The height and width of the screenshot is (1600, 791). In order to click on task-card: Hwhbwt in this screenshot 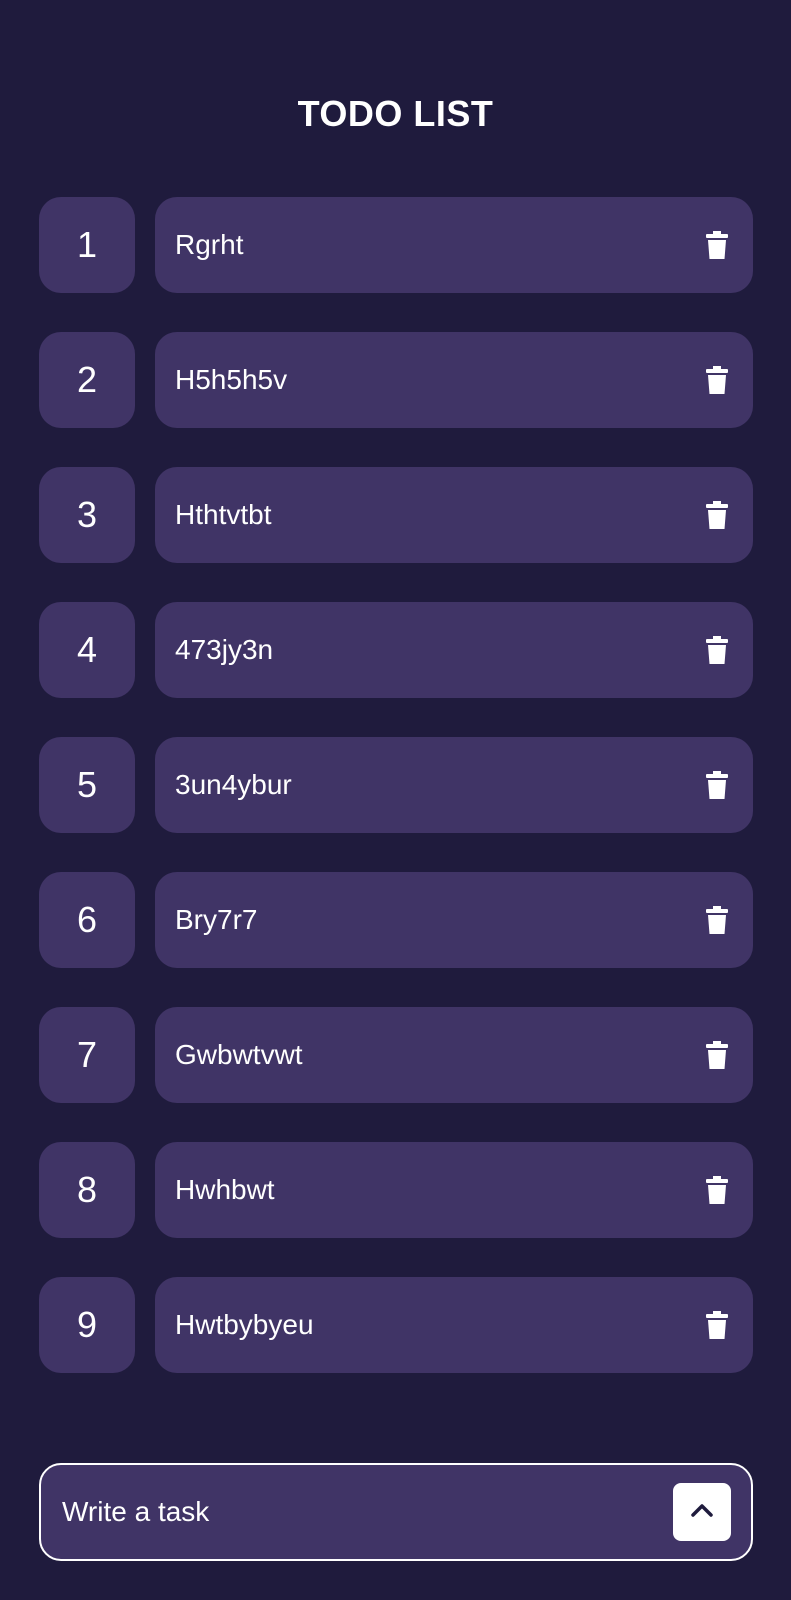, I will do `click(454, 1190)`.